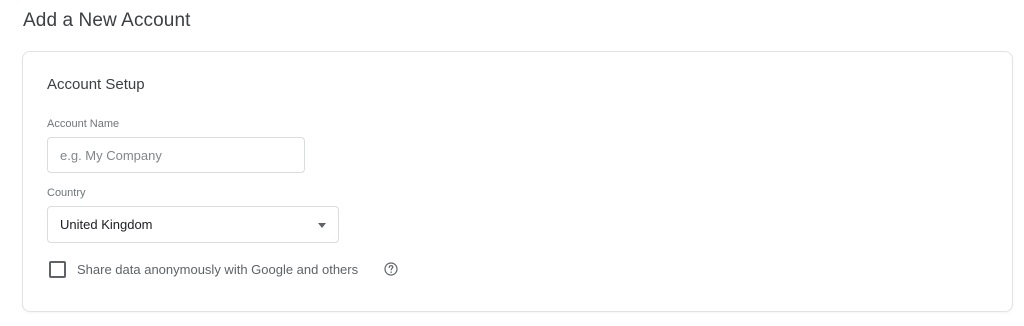  Describe the element at coordinates (322, 225) in the screenshot. I see `dropdown-caret-icon` at that location.